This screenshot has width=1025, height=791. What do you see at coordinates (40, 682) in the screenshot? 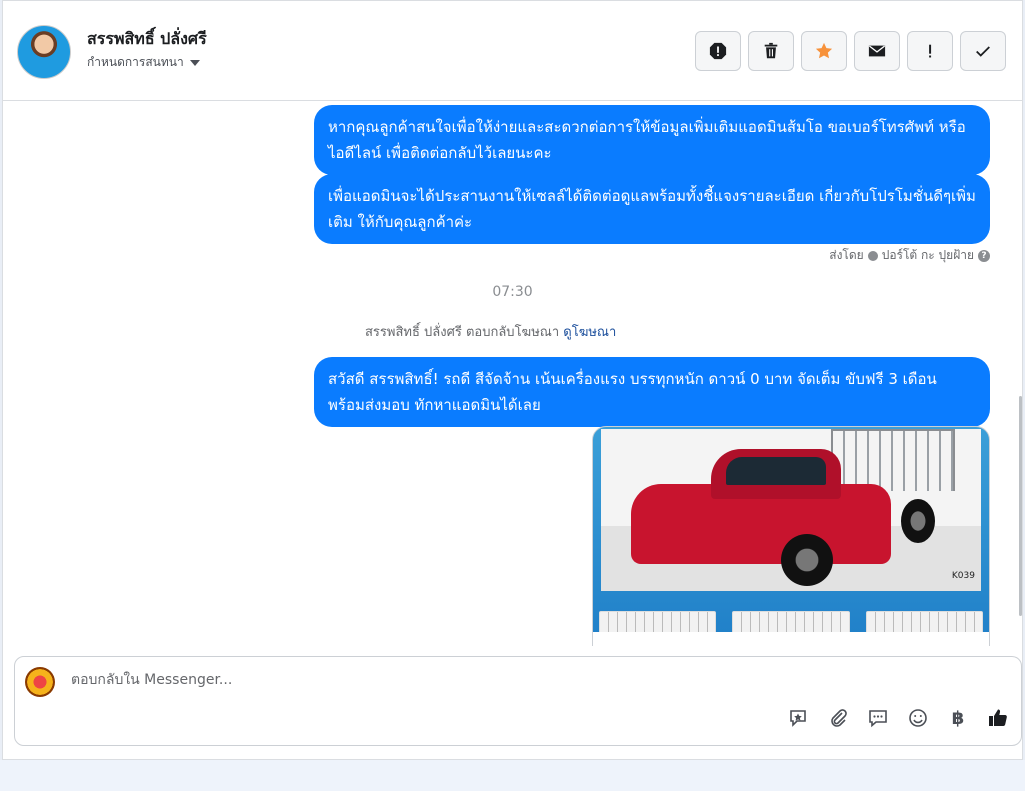
I see `page-avatar` at bounding box center [40, 682].